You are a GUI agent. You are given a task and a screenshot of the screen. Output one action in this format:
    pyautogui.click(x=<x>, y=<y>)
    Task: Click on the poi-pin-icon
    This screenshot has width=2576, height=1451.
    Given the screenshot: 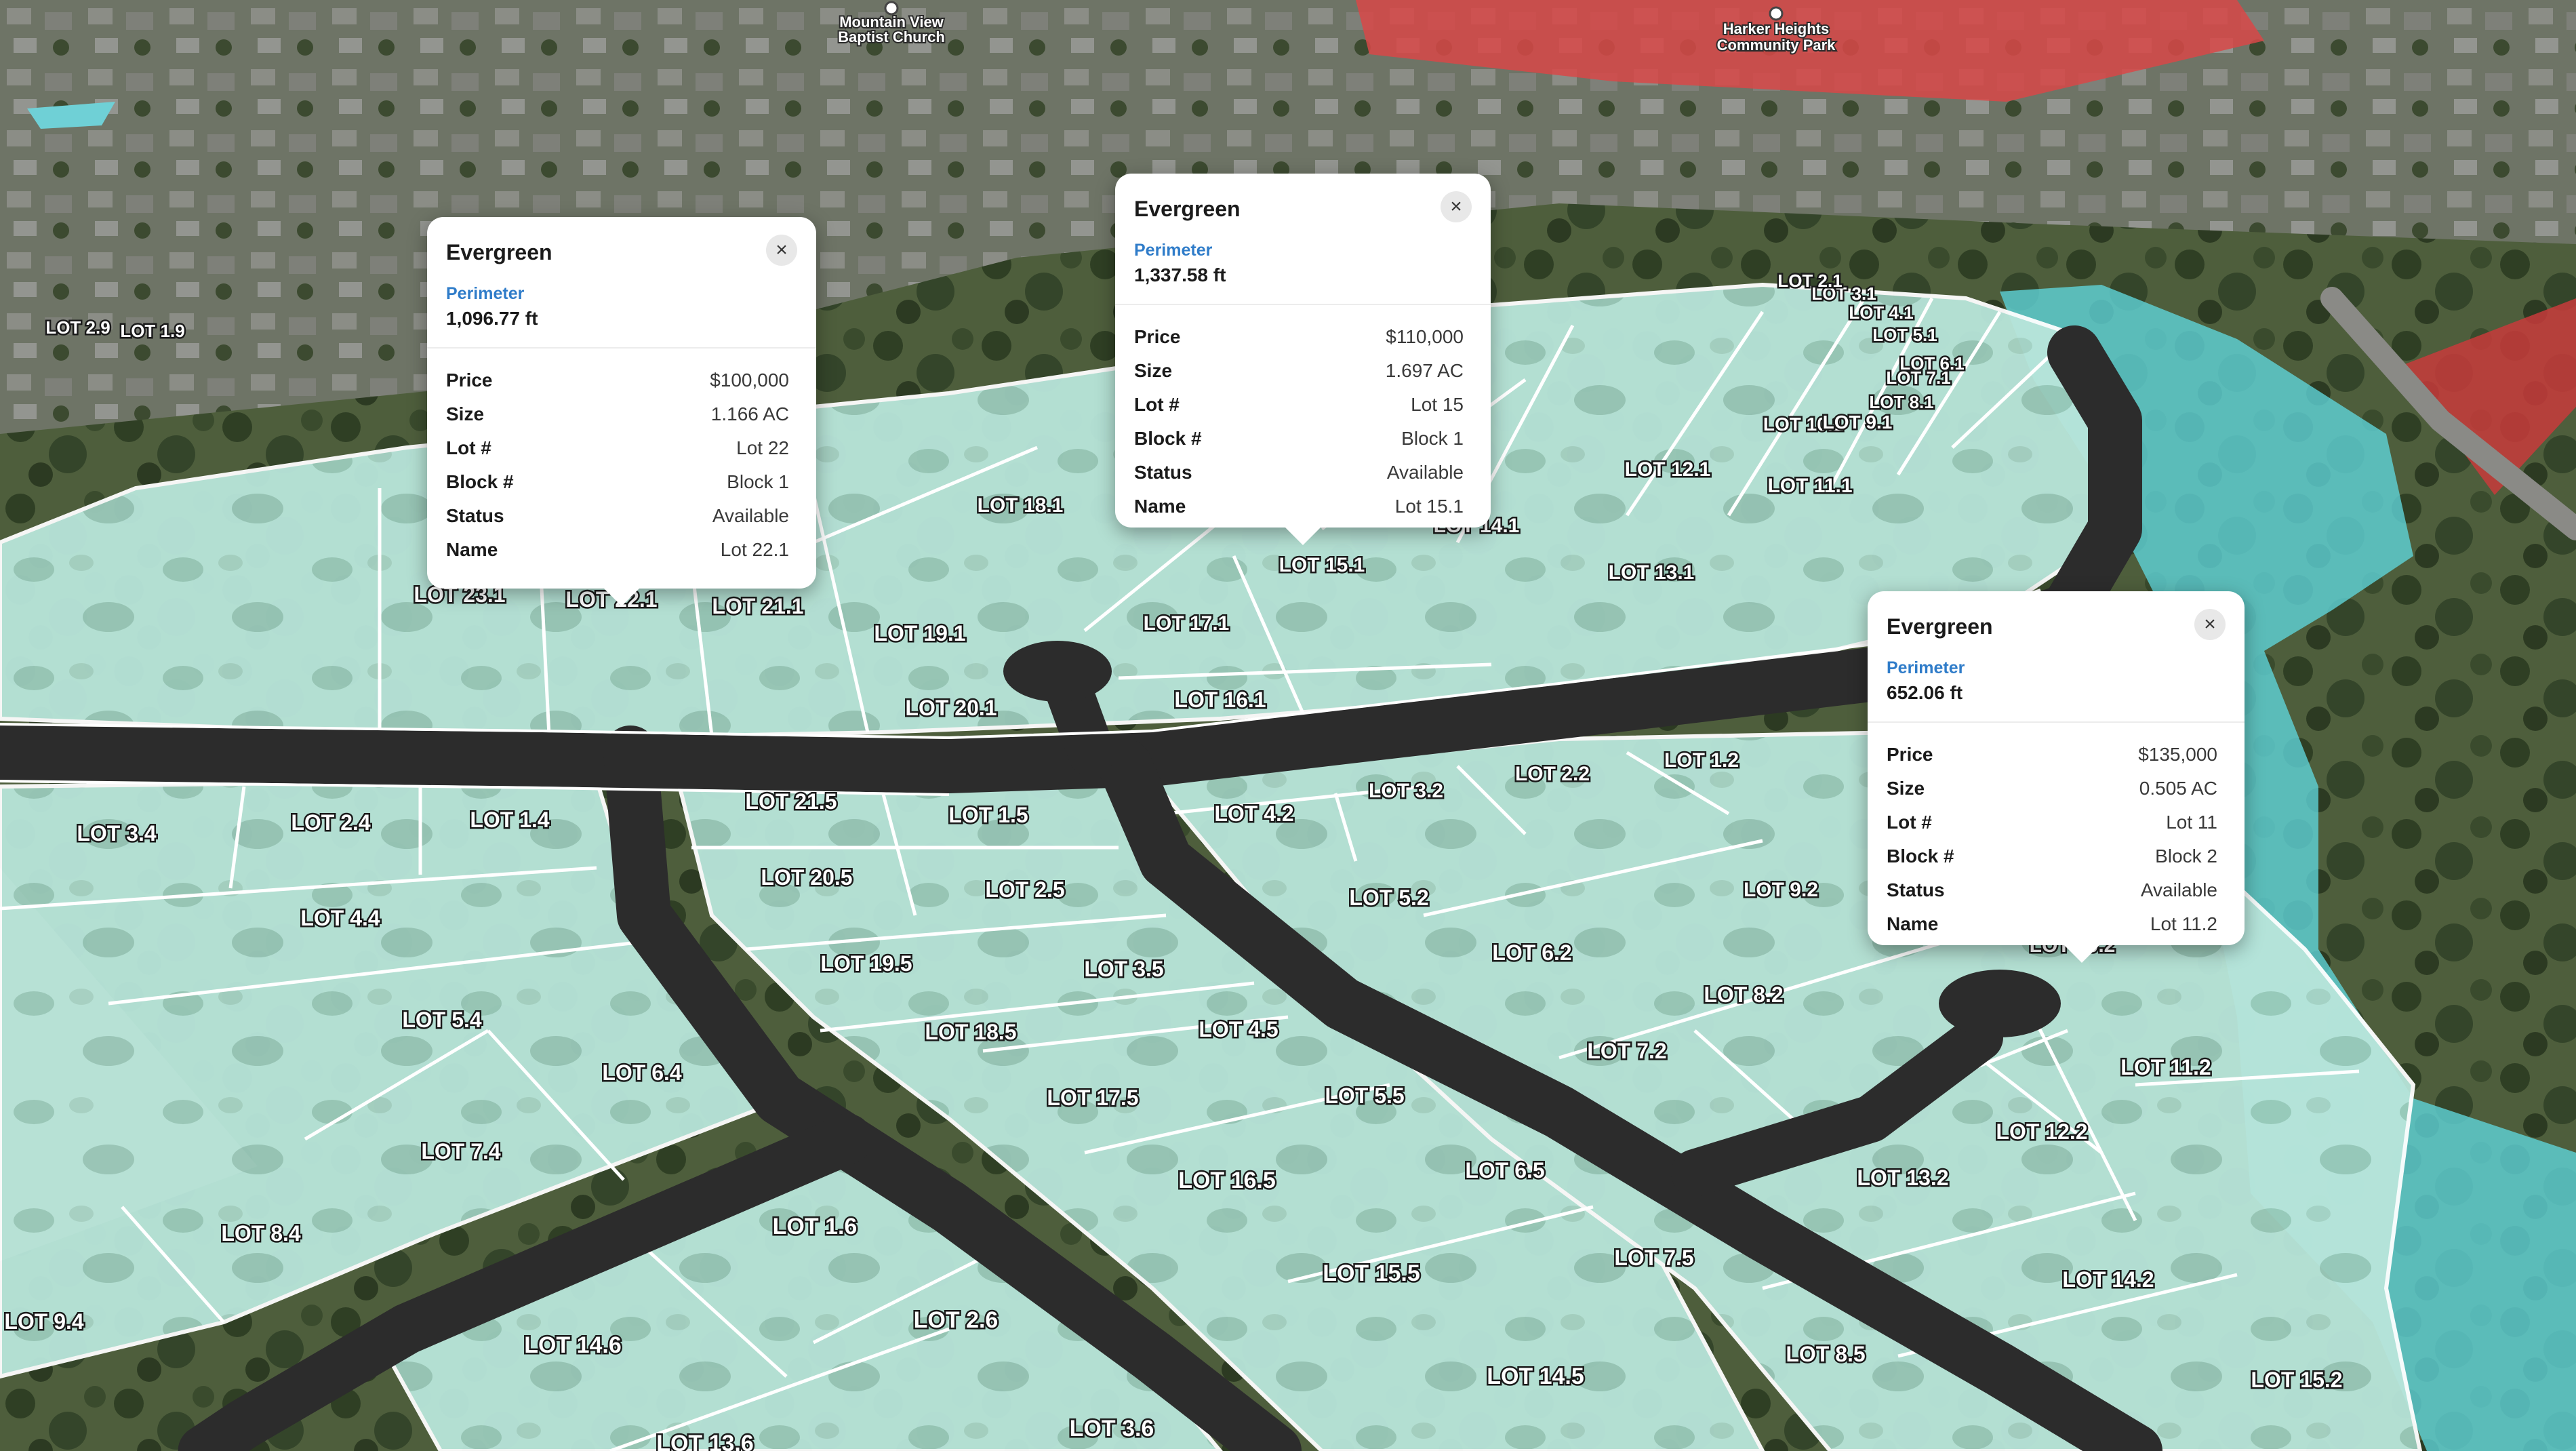 What is the action you would take?
    pyautogui.click(x=891, y=8)
    